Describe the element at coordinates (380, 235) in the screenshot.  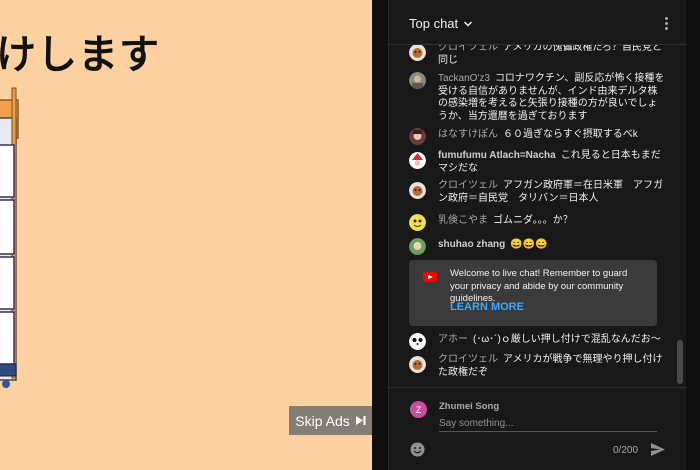
I see `panel-gap` at that location.